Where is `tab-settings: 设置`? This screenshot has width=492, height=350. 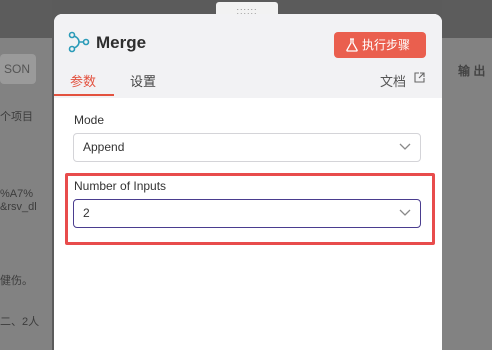
tab-settings: 设置 is located at coordinates (143, 80).